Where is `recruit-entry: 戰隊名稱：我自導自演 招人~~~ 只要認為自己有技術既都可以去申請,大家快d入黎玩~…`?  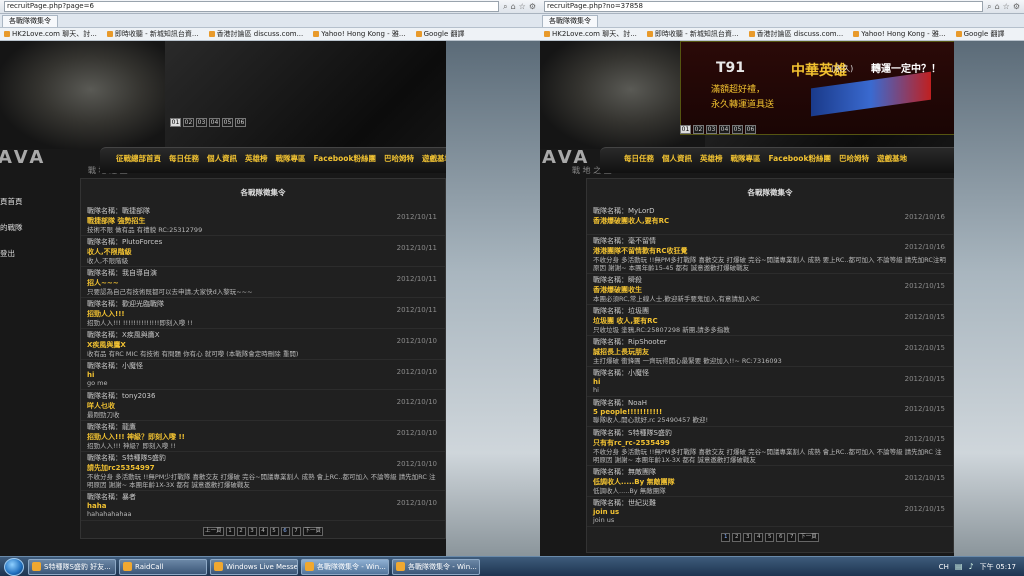
recruit-entry: 戰隊名稱：我自導自演 招人~~~ 只要認為自己有技術既都可以去申請,大家快d入黎玩~… is located at coordinates (263, 282).